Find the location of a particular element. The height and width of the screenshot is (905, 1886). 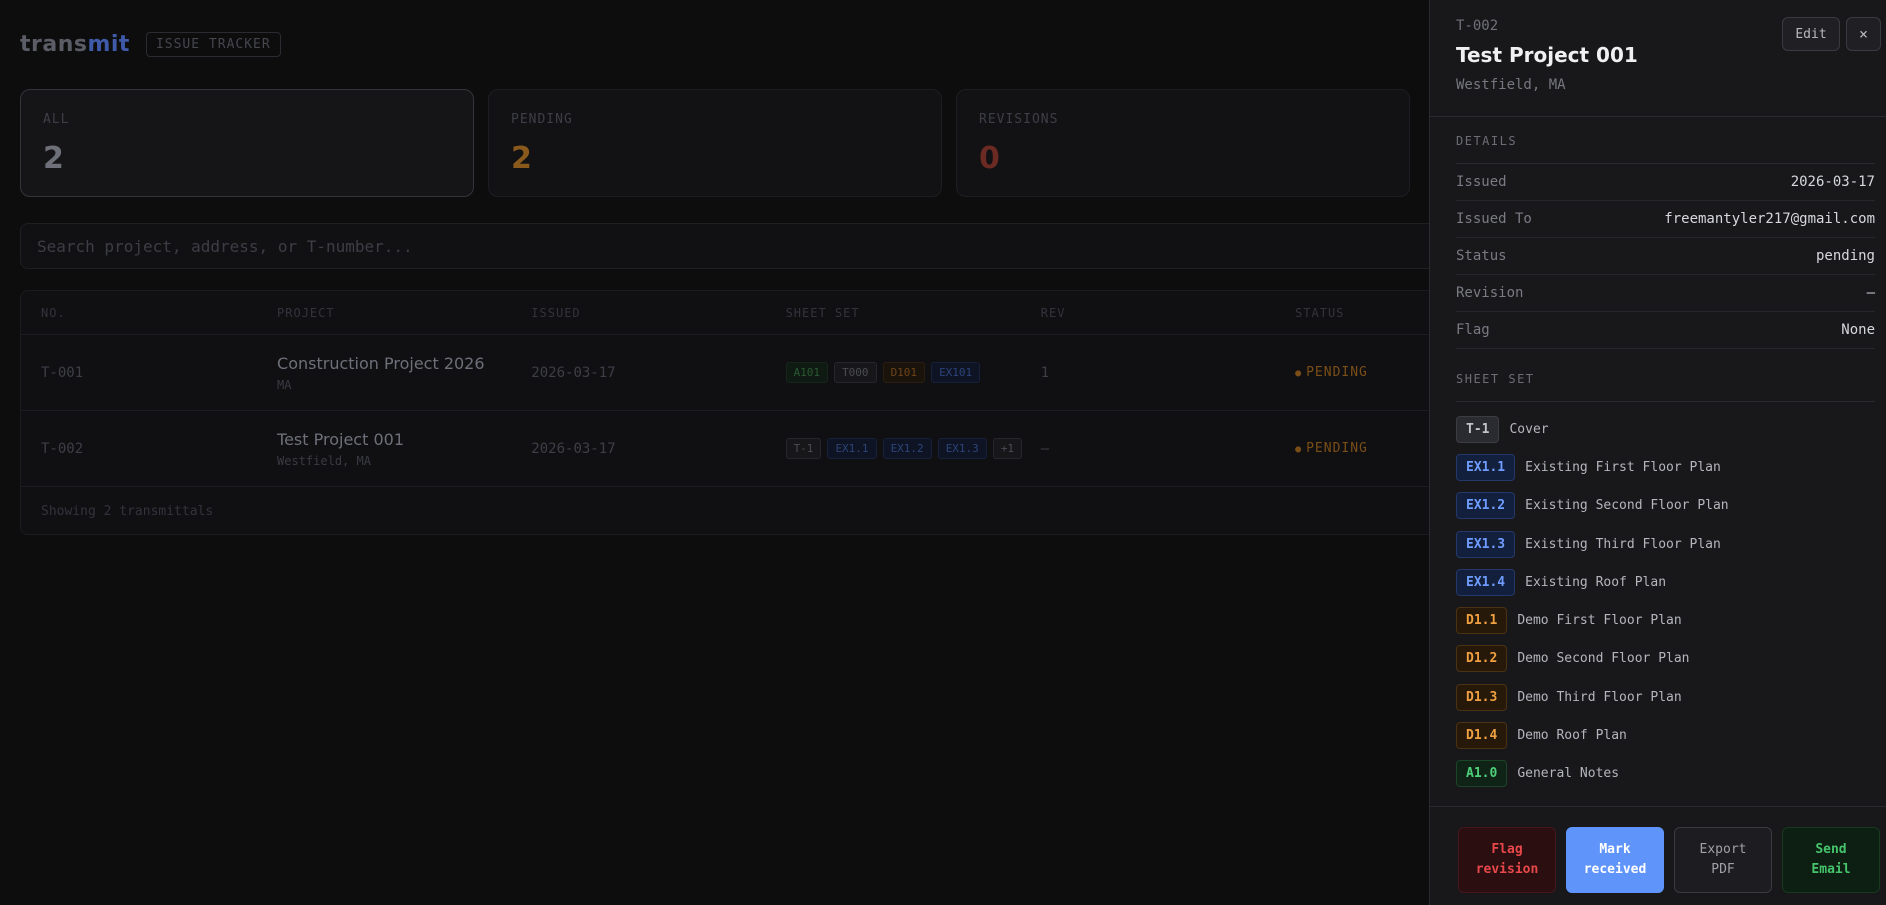

stats-row: ALL 2 PENDING 2 REVISIONS 0 is located at coordinates (715, 143).